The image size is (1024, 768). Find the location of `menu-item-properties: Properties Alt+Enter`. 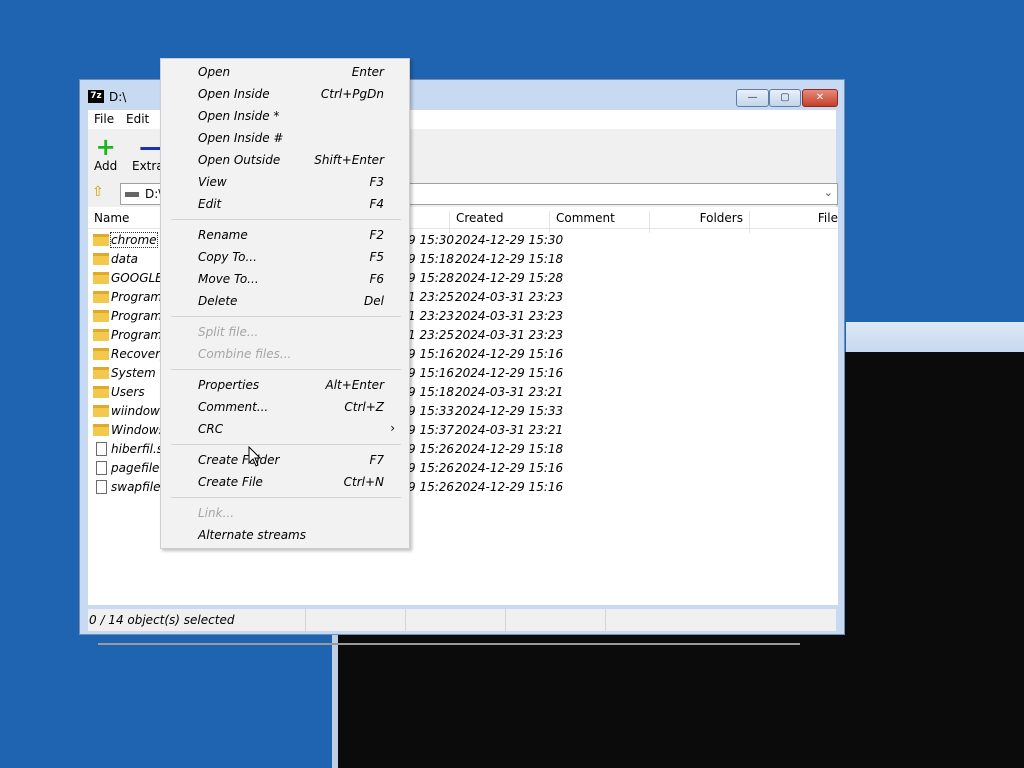

menu-item-properties: Properties Alt+Enter is located at coordinates (285, 385).